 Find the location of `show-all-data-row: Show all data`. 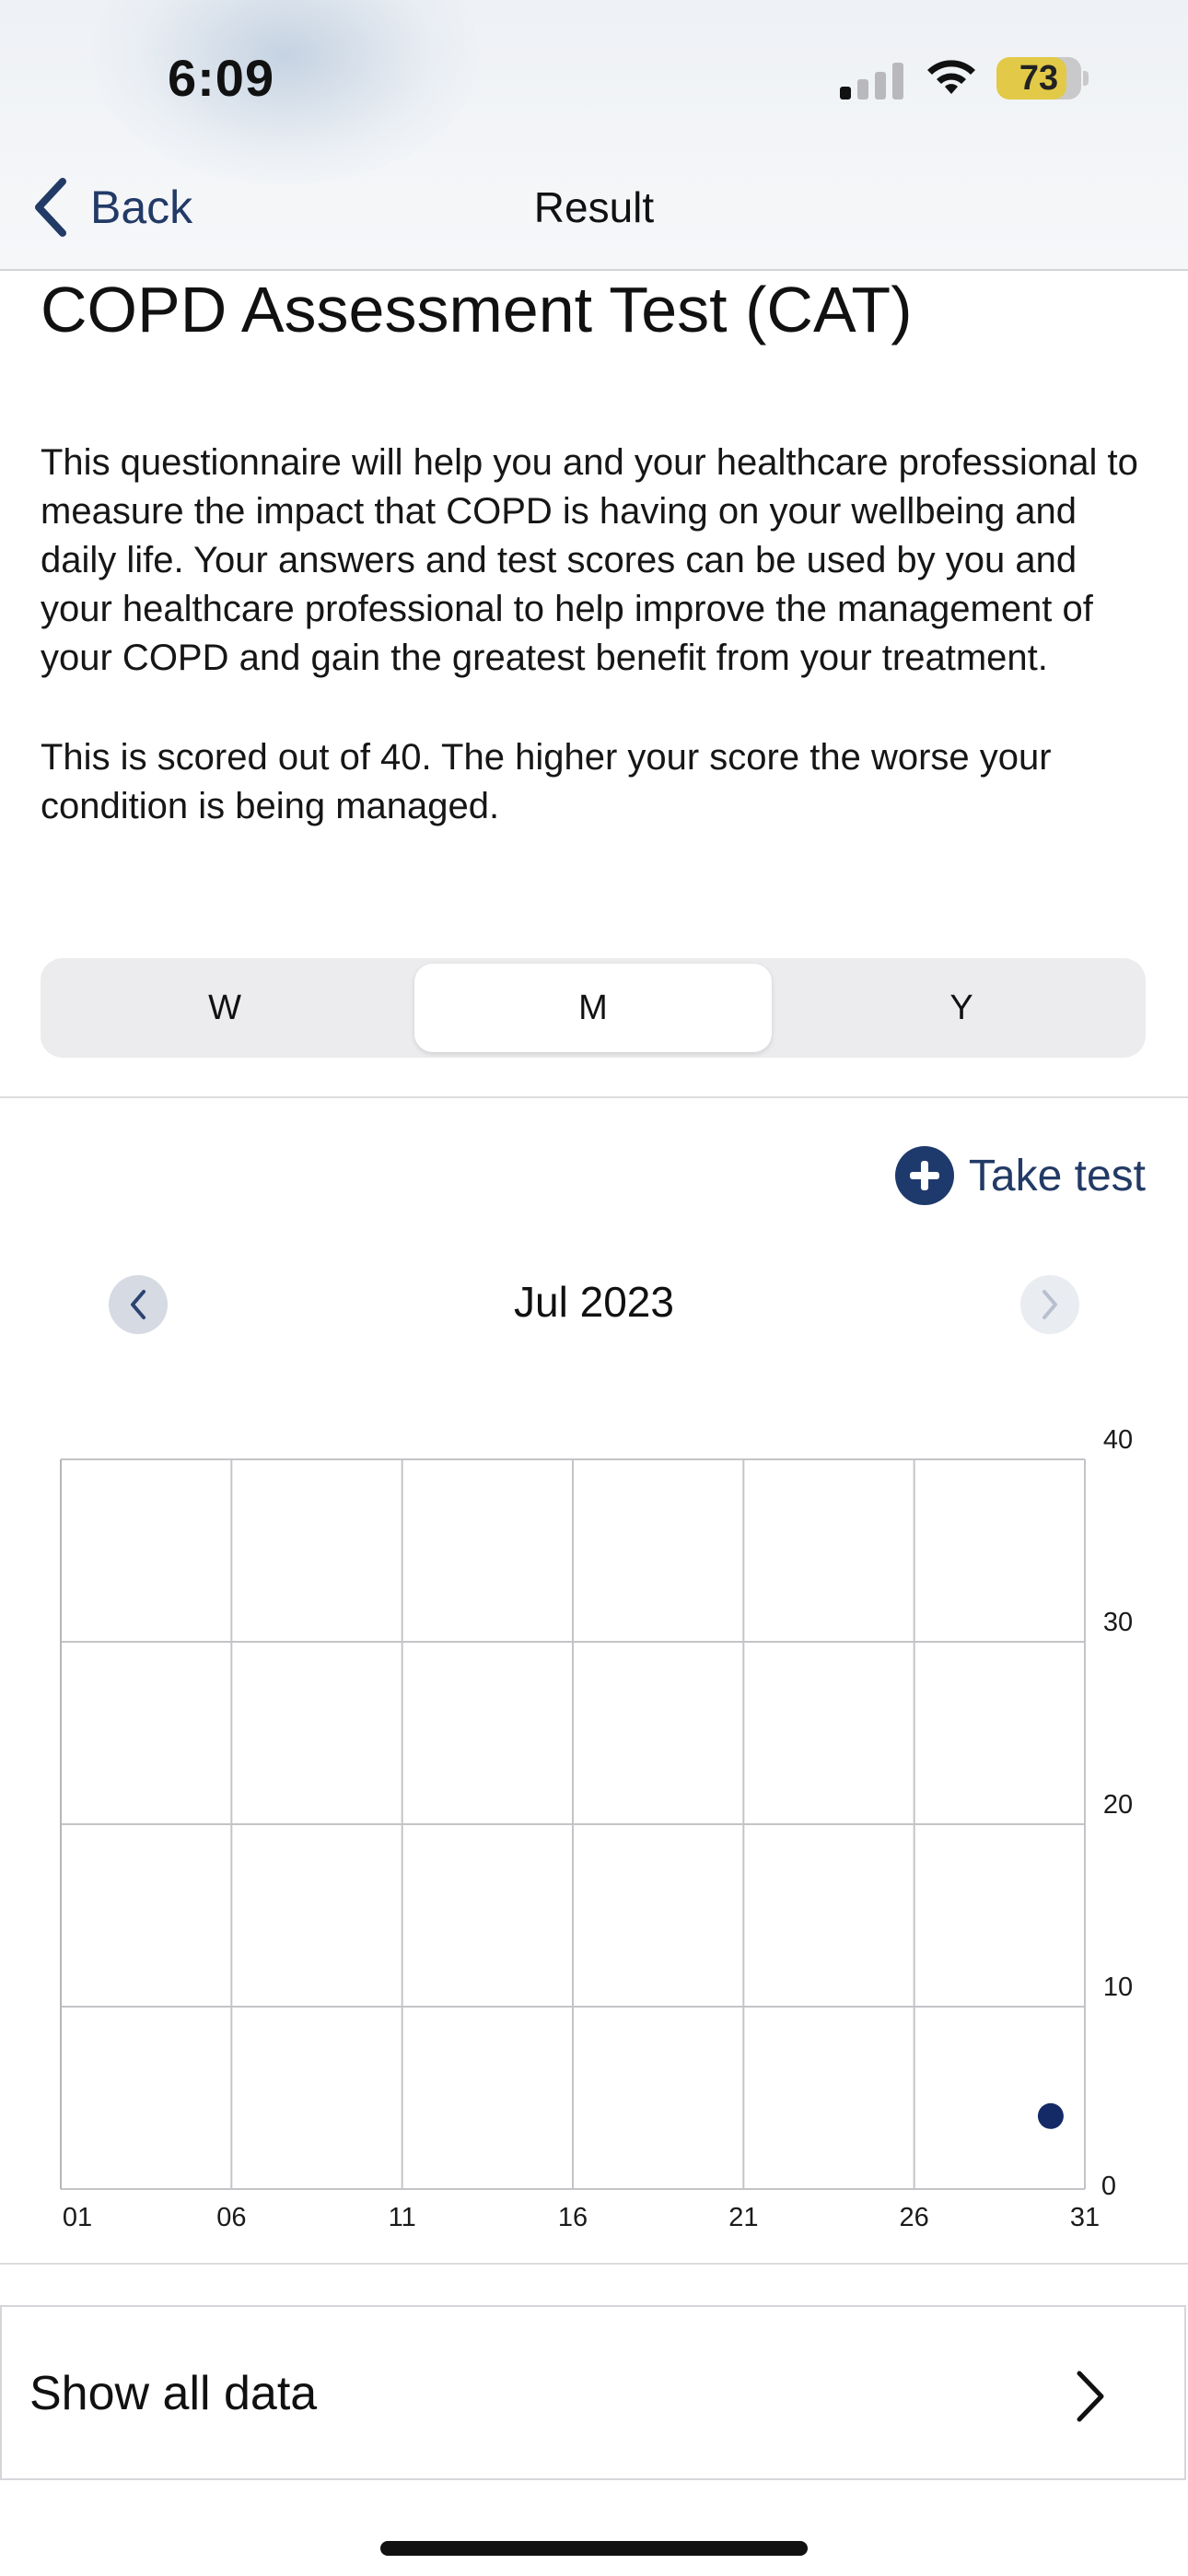

show-all-data-row: Show all data is located at coordinates (593, 2392).